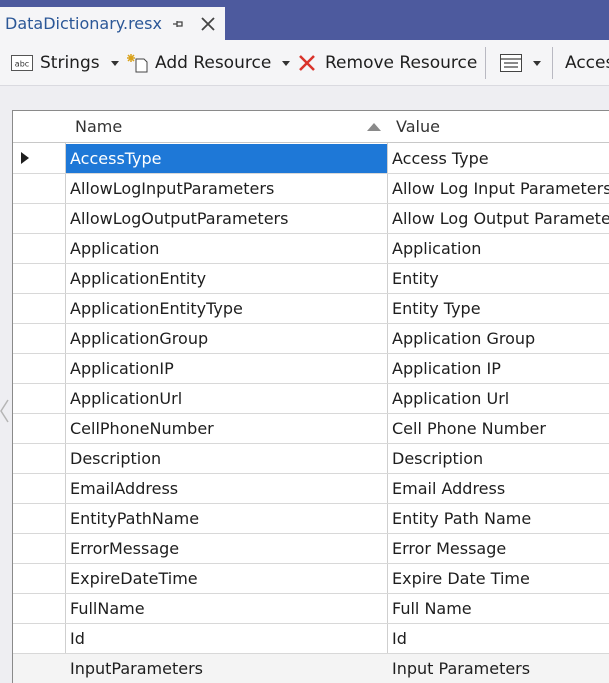  Describe the element at coordinates (498, 338) in the screenshot. I see `value-cell: Application Group` at that location.